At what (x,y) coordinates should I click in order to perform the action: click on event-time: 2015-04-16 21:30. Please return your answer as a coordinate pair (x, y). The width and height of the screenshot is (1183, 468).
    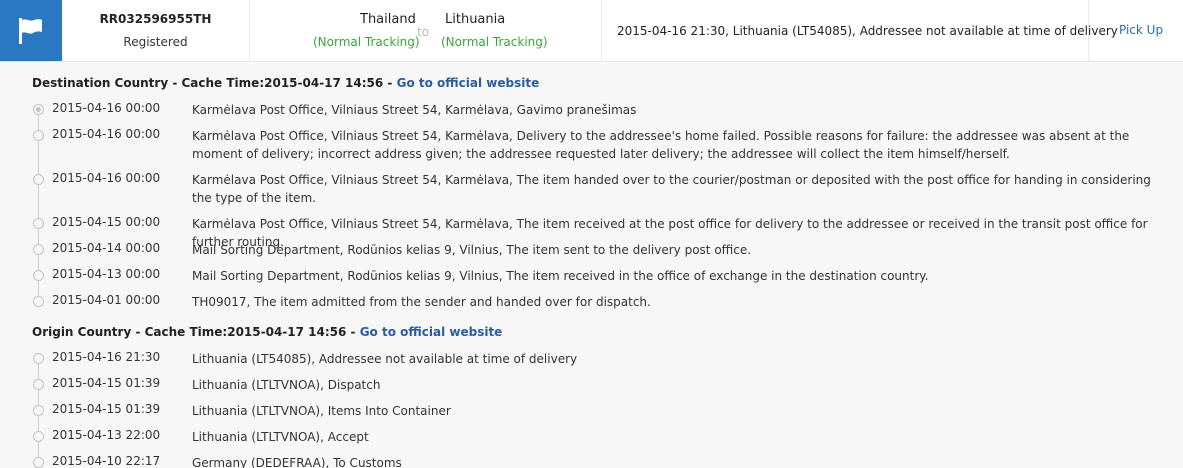
    Looking at the image, I should click on (106, 357).